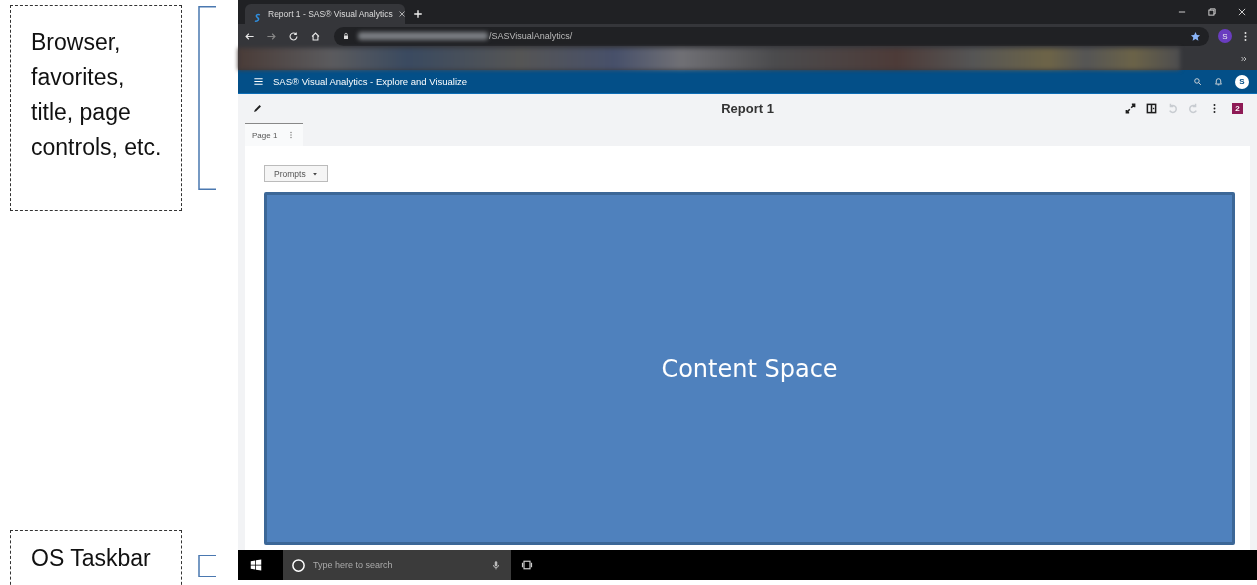 The height and width of the screenshot is (585, 1257). What do you see at coordinates (531, 36) in the screenshot?
I see `url-text: /SASVisualAnalytics/` at bounding box center [531, 36].